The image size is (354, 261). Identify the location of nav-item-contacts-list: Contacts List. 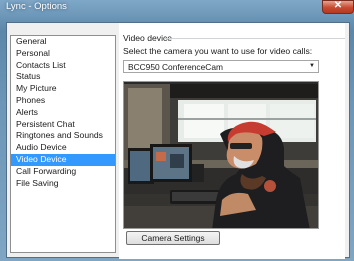
(63, 66).